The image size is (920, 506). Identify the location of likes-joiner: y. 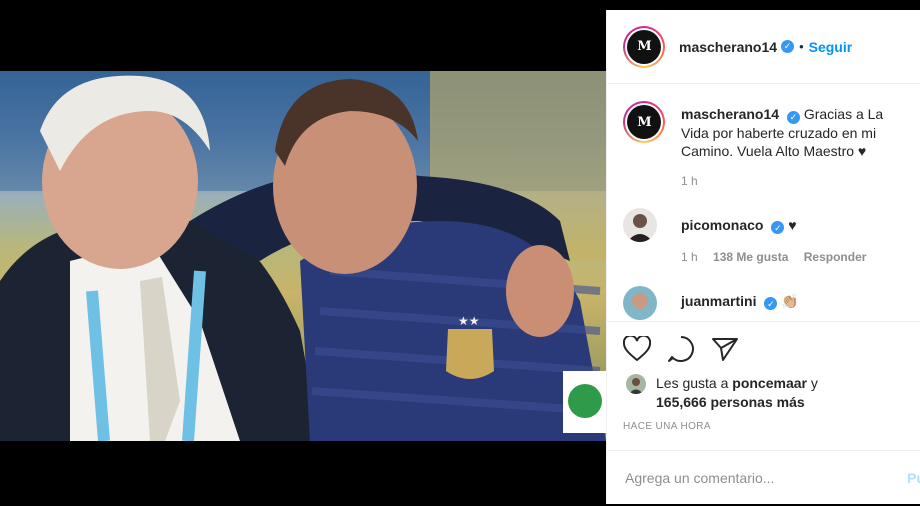
(814, 383).